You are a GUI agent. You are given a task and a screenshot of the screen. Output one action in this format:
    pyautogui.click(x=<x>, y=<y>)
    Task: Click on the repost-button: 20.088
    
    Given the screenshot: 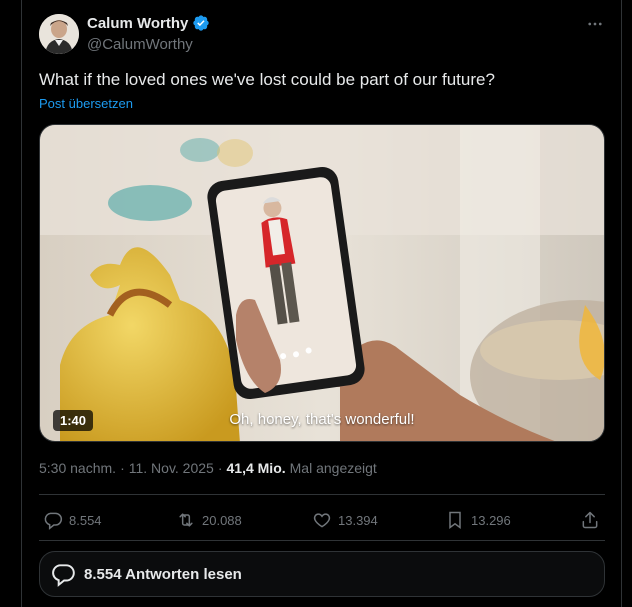 What is the action you would take?
    pyautogui.click(x=209, y=520)
    